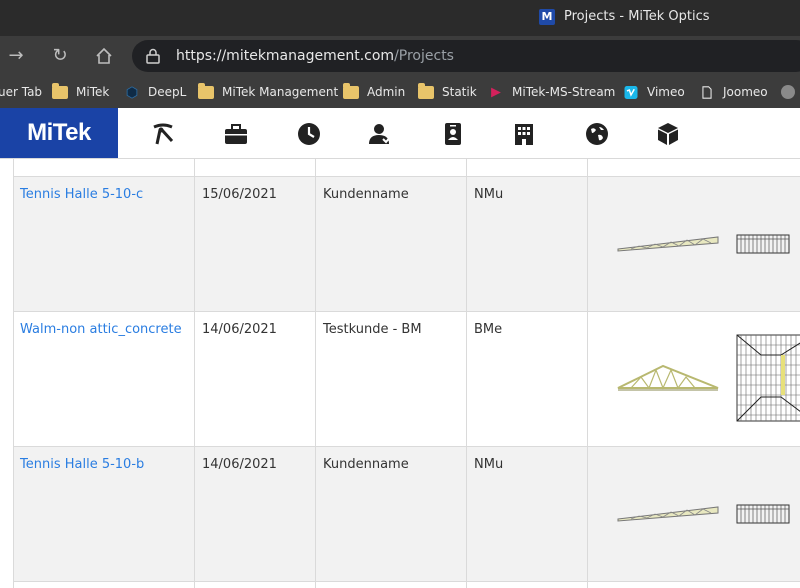 The image size is (800, 588). I want to click on clock-icon, so click(309, 134).